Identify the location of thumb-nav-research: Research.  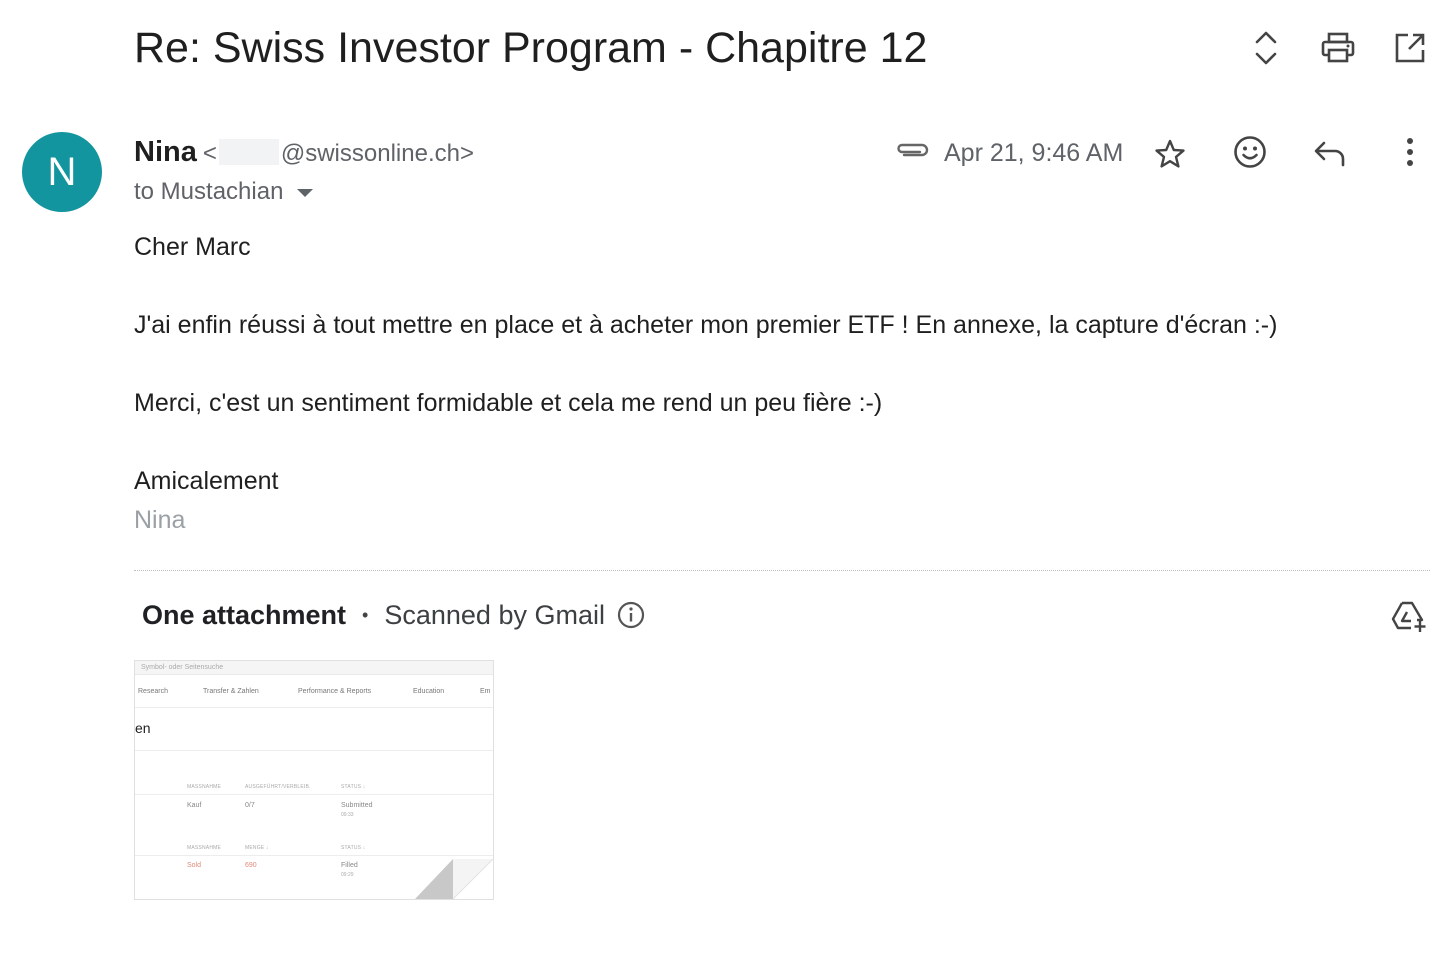
(153, 691).